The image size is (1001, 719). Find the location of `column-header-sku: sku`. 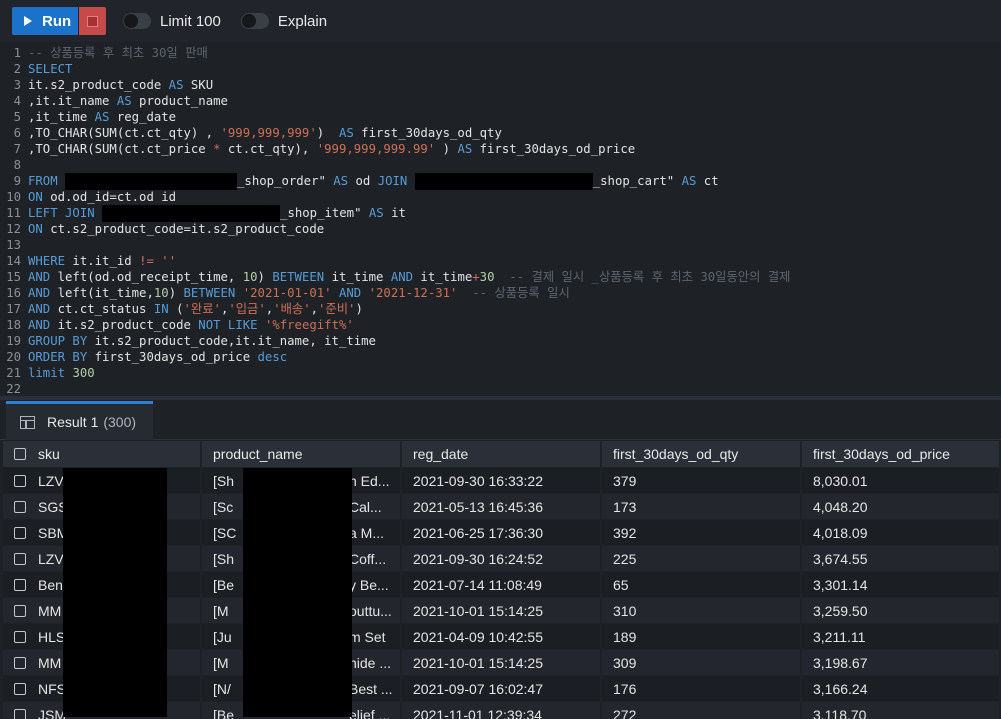

column-header-sku: sku is located at coordinates (101, 454).